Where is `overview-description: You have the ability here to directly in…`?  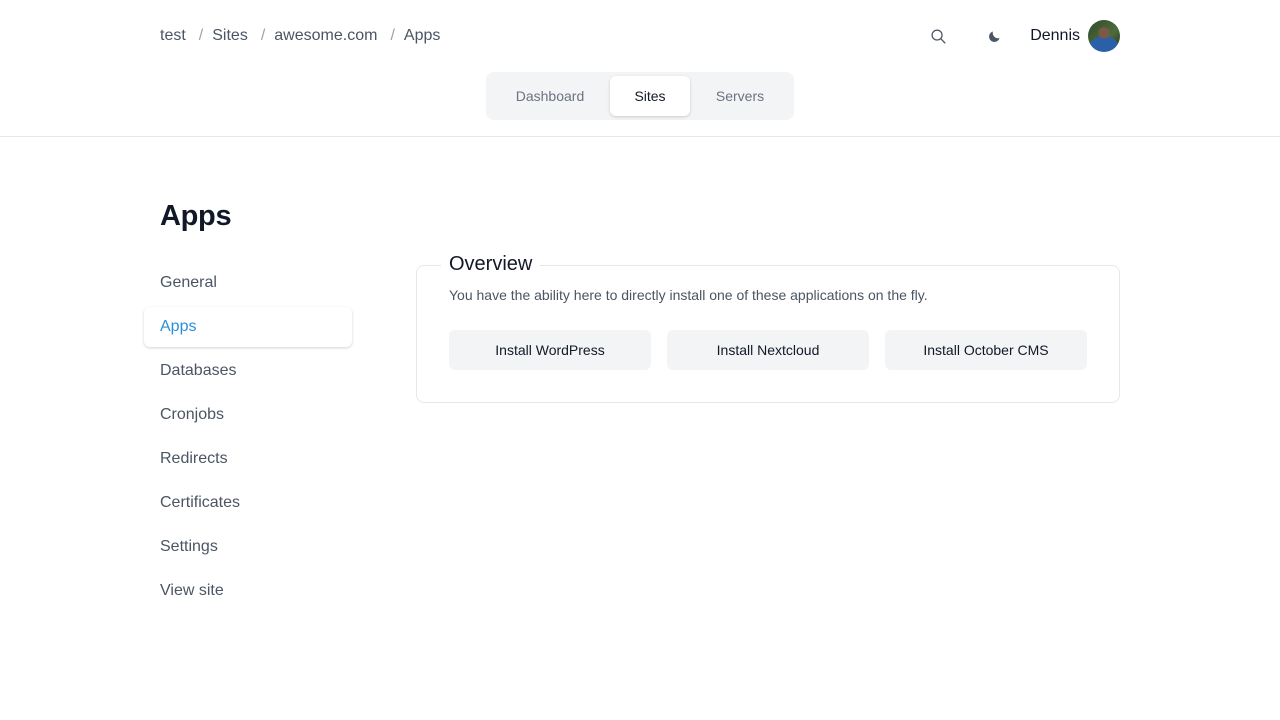 overview-description: You have the ability here to directly in… is located at coordinates (688, 295).